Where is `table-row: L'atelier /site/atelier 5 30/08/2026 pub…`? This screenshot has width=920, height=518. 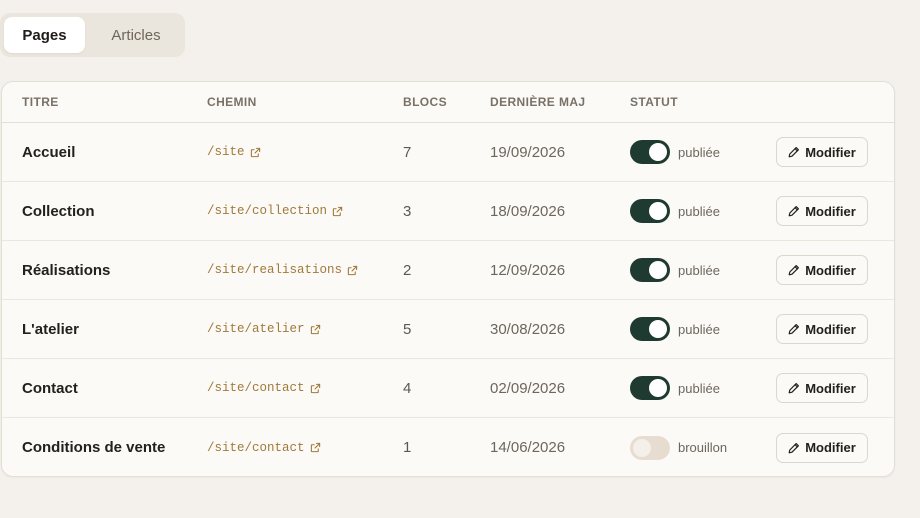 table-row: L'atelier /site/atelier 5 30/08/2026 pub… is located at coordinates (448, 329).